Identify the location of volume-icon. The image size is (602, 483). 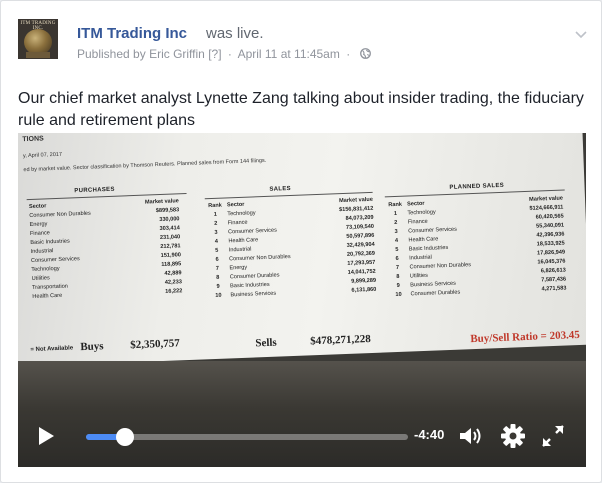
(470, 436).